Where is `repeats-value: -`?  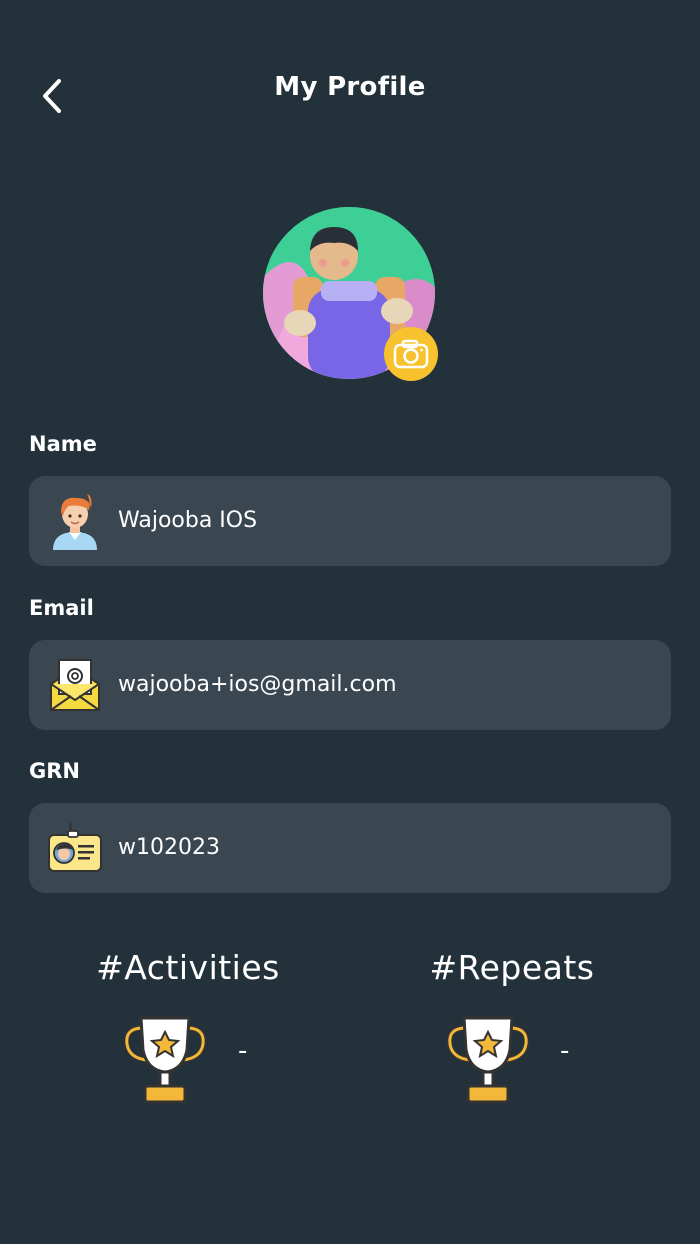
repeats-value: - is located at coordinates (565, 1051).